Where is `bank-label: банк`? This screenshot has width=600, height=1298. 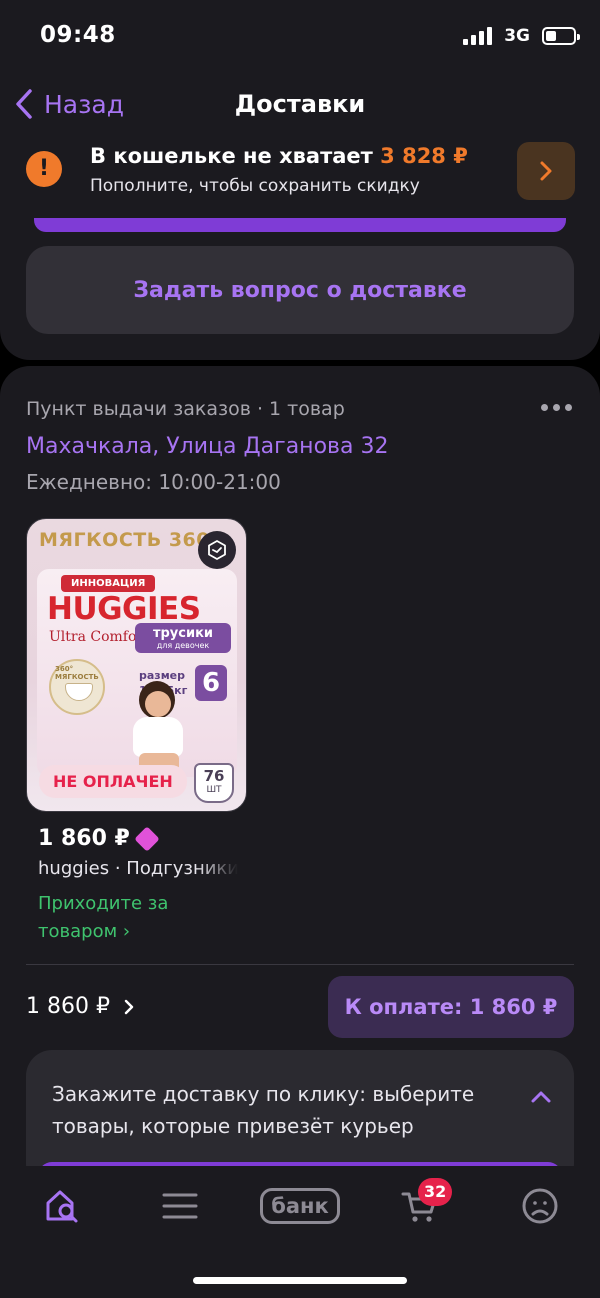
bank-label: банк is located at coordinates (300, 1206).